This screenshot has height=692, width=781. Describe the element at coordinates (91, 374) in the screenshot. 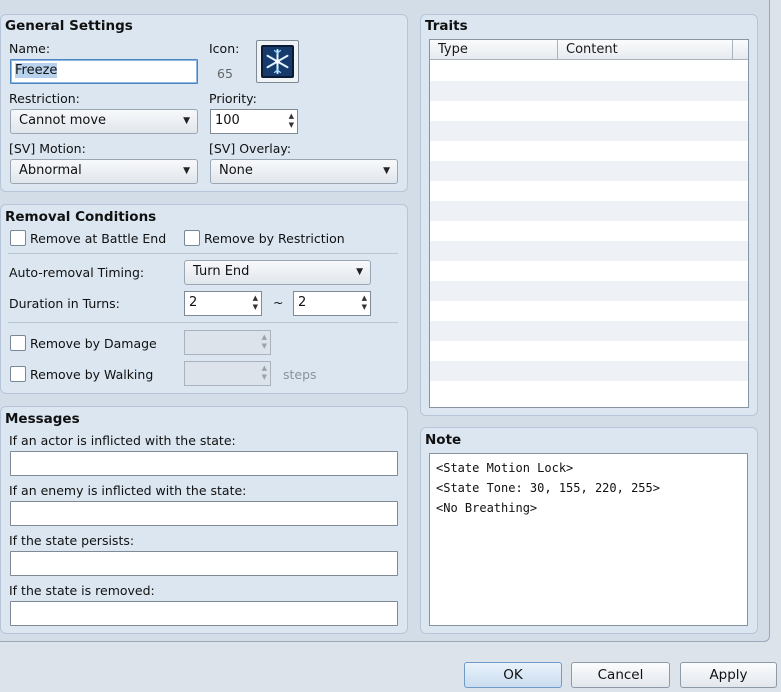

I see `walking-label: Remove by Walking` at that location.